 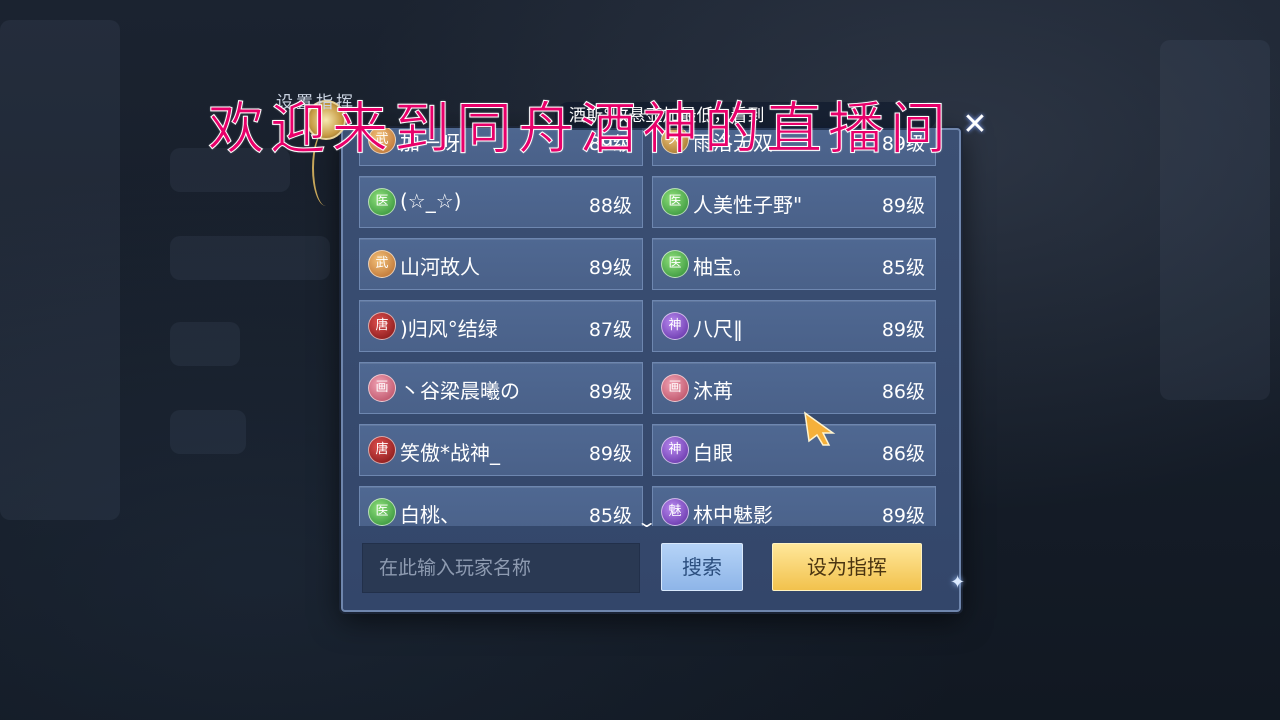 What do you see at coordinates (431, 201) in the screenshot?
I see `player-name: (☆_☆)` at bounding box center [431, 201].